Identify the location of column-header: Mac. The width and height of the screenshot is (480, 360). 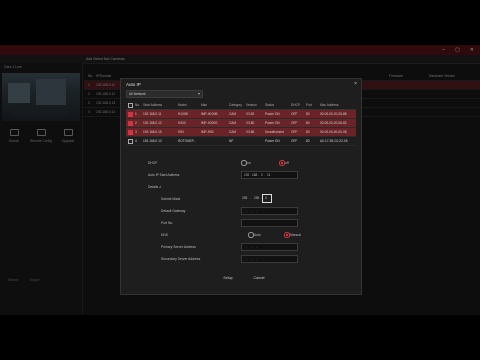
(204, 105).